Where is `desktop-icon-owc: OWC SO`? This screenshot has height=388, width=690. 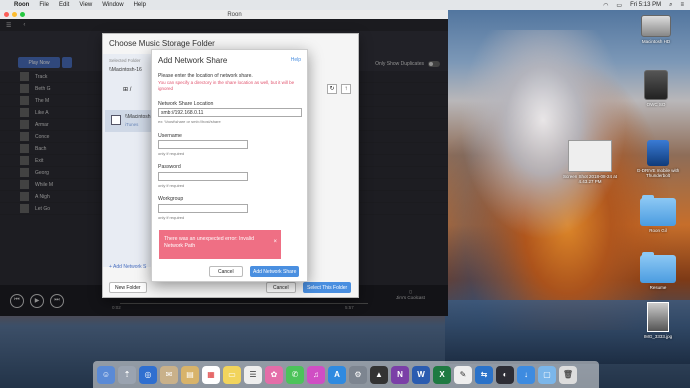
desktop-icon-owc: OWC SO is located at coordinates (656, 88).